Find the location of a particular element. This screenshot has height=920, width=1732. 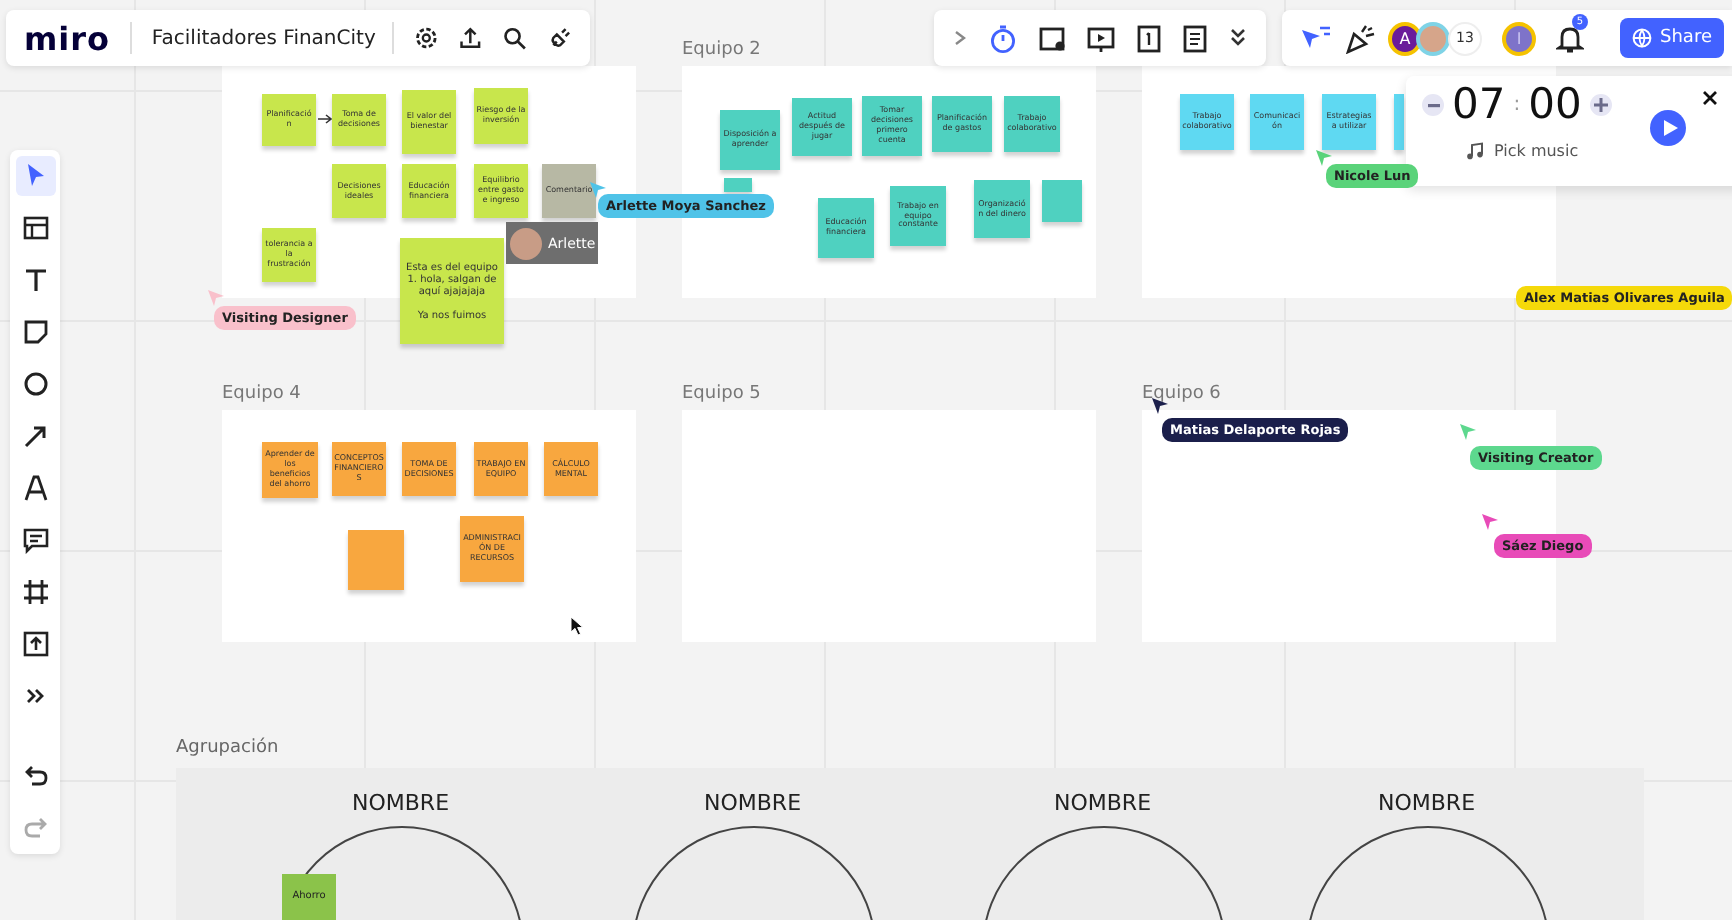

frame-counter-icon is located at coordinates (1149, 38).